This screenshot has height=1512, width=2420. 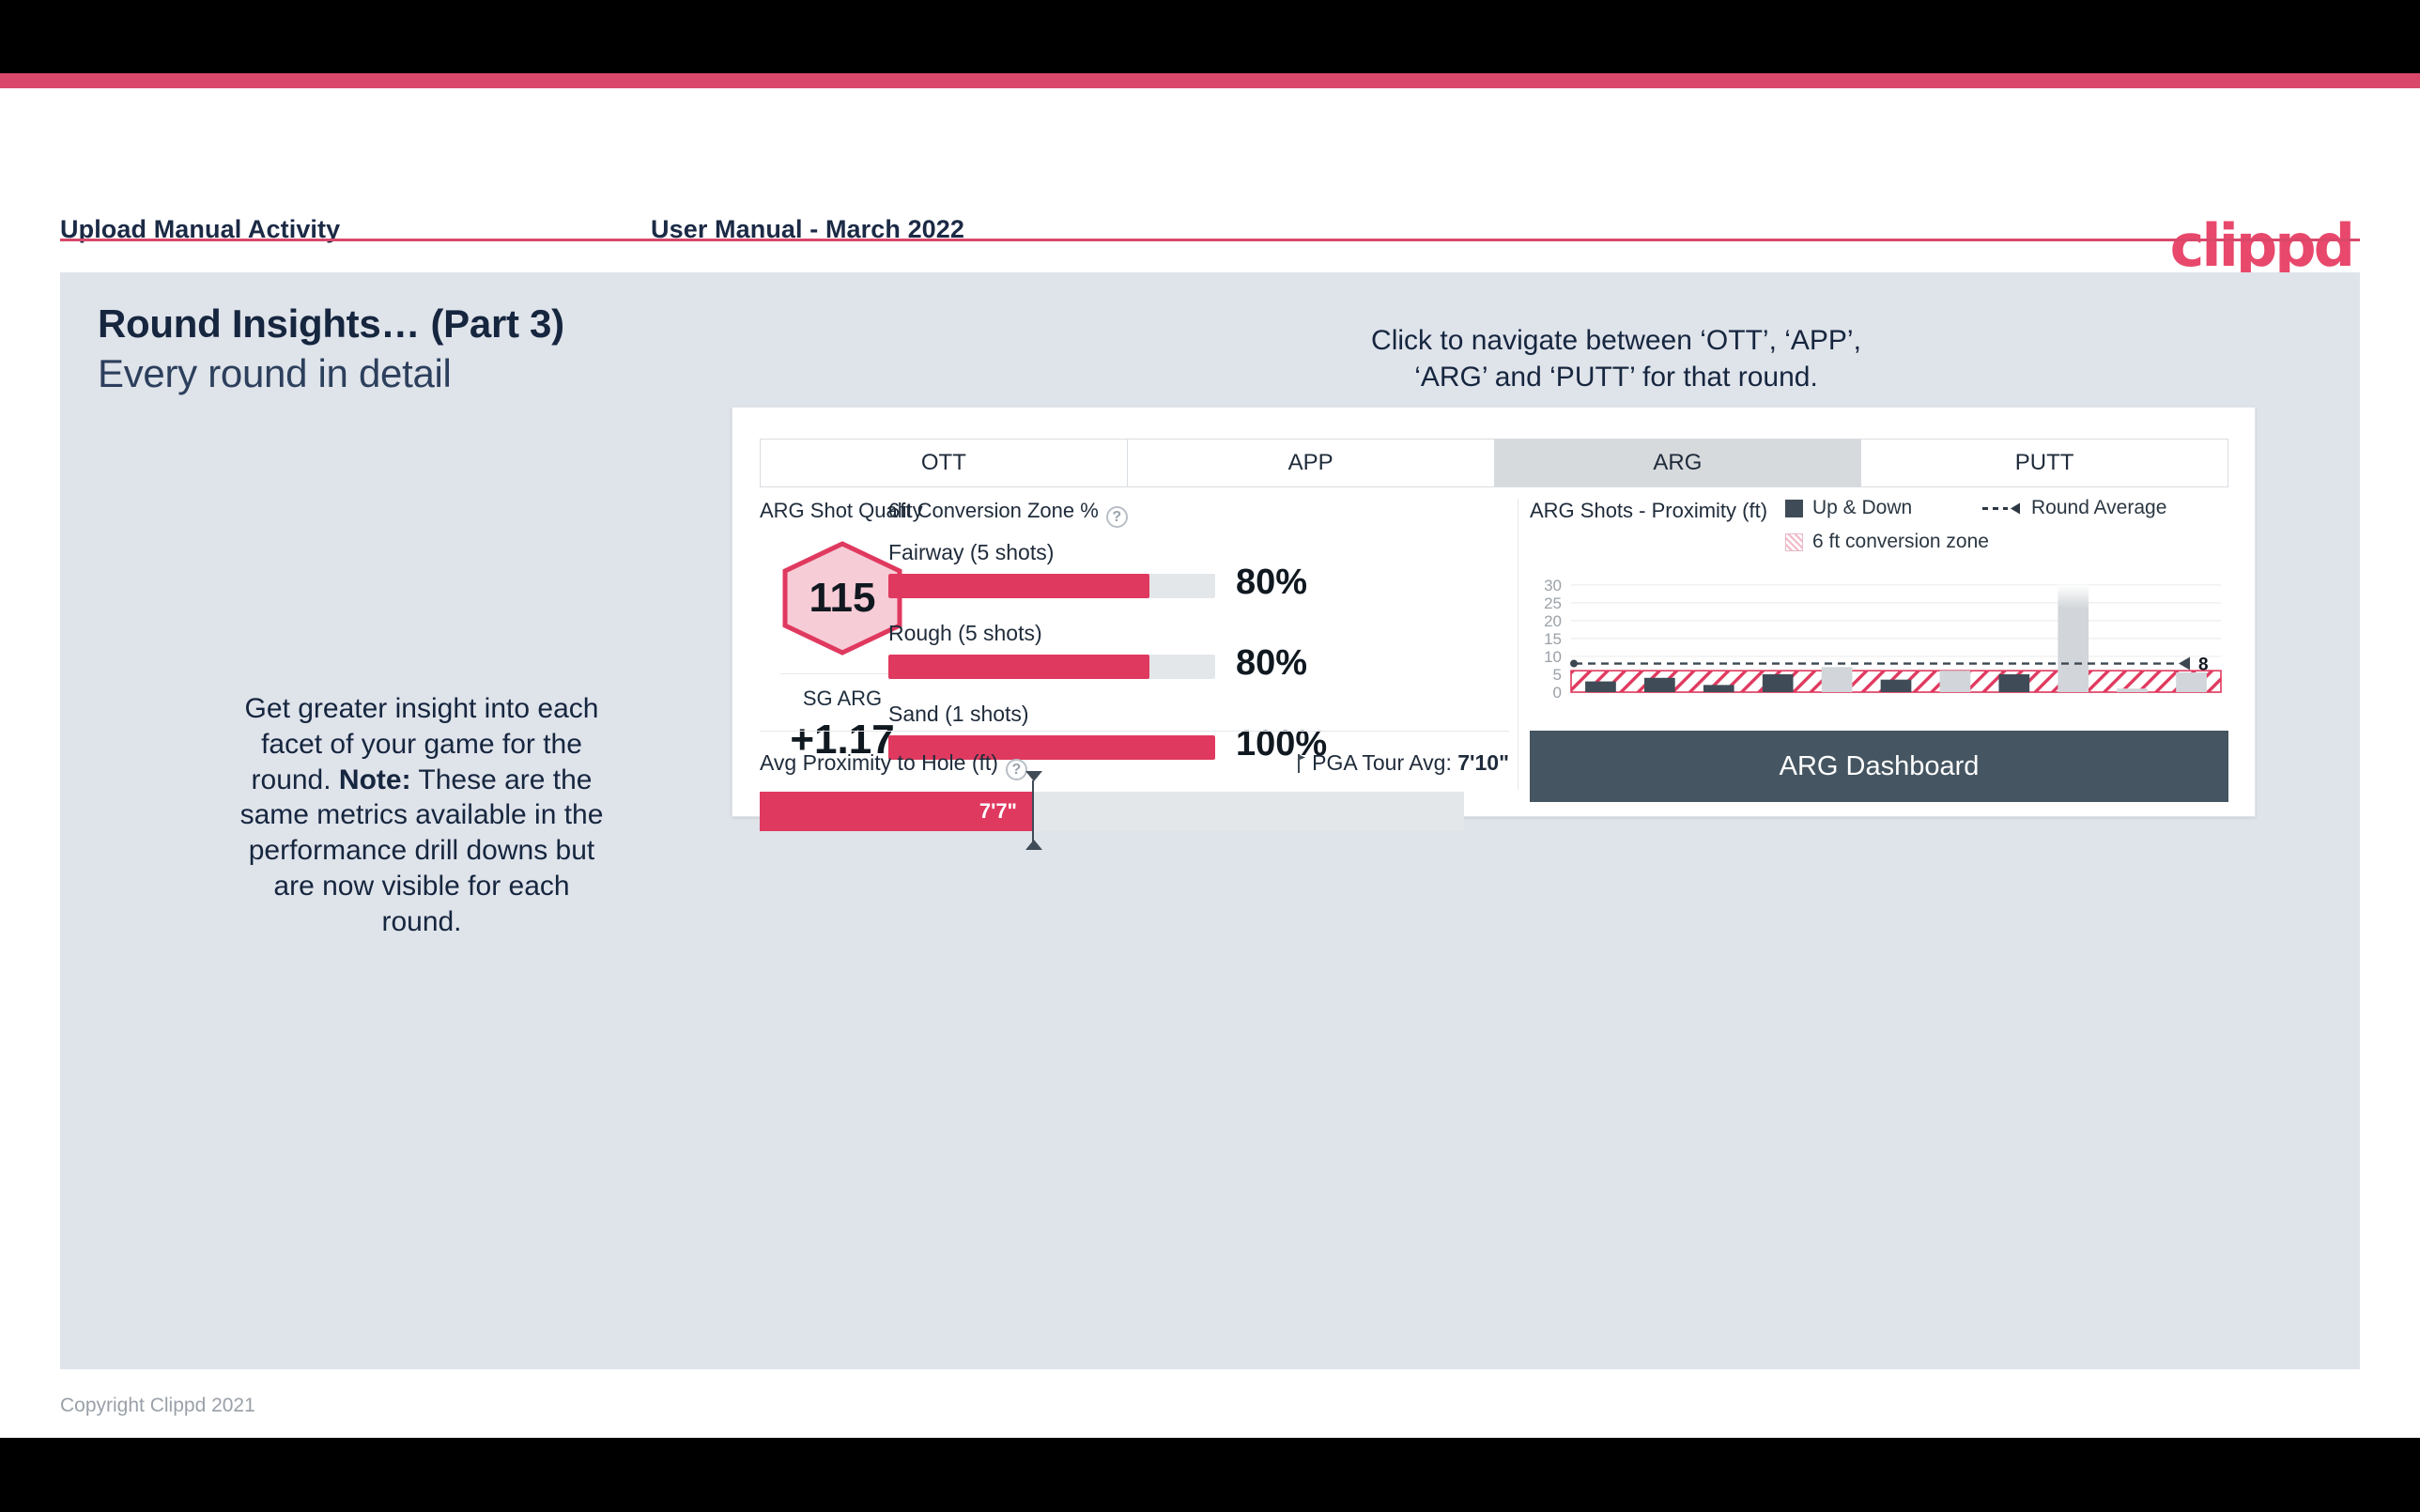 I want to click on top-letterbox-bar, so click(x=1210, y=36).